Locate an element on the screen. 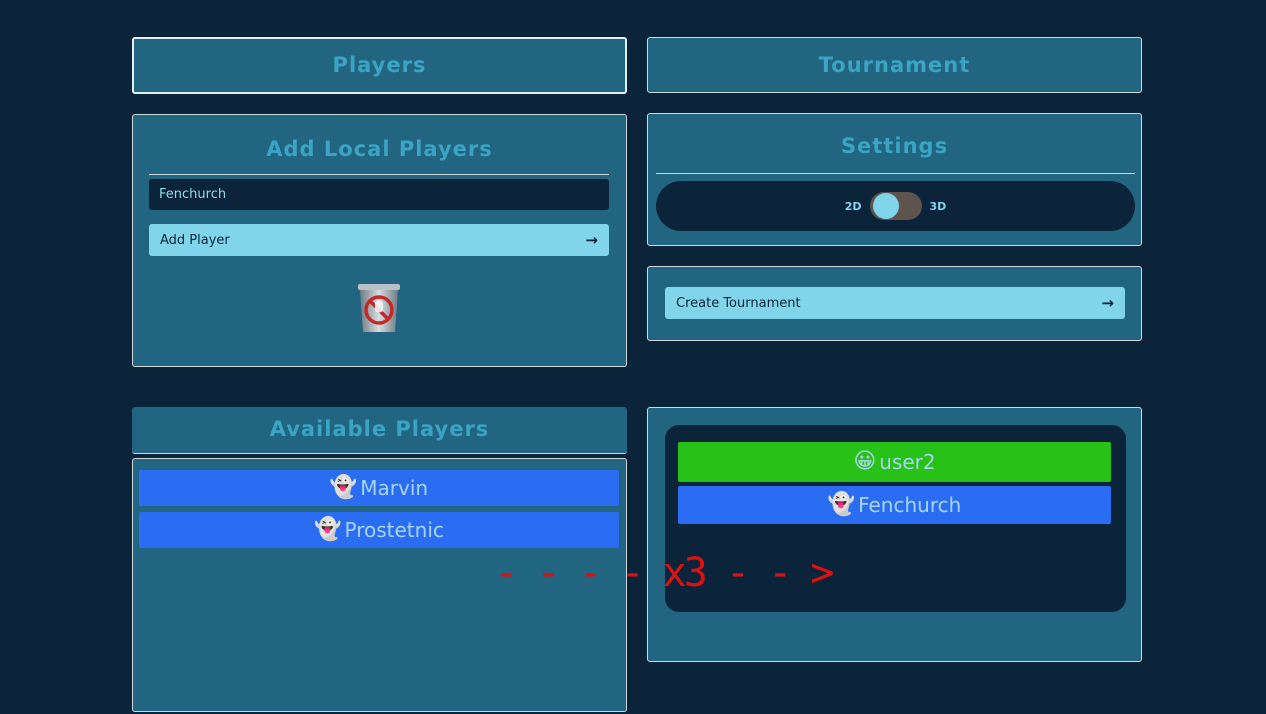 Image resolution: width=1266 pixels, height=714 pixels. mode-toggle-switch is located at coordinates (895, 206).